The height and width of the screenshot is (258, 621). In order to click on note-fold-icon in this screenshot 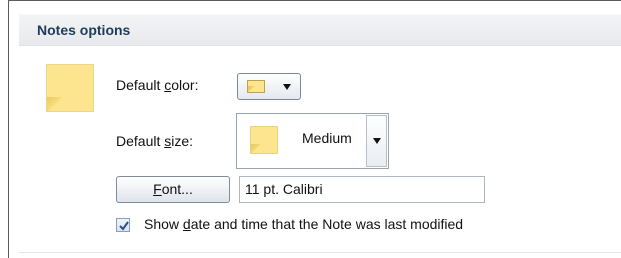, I will do `click(55, 104)`.